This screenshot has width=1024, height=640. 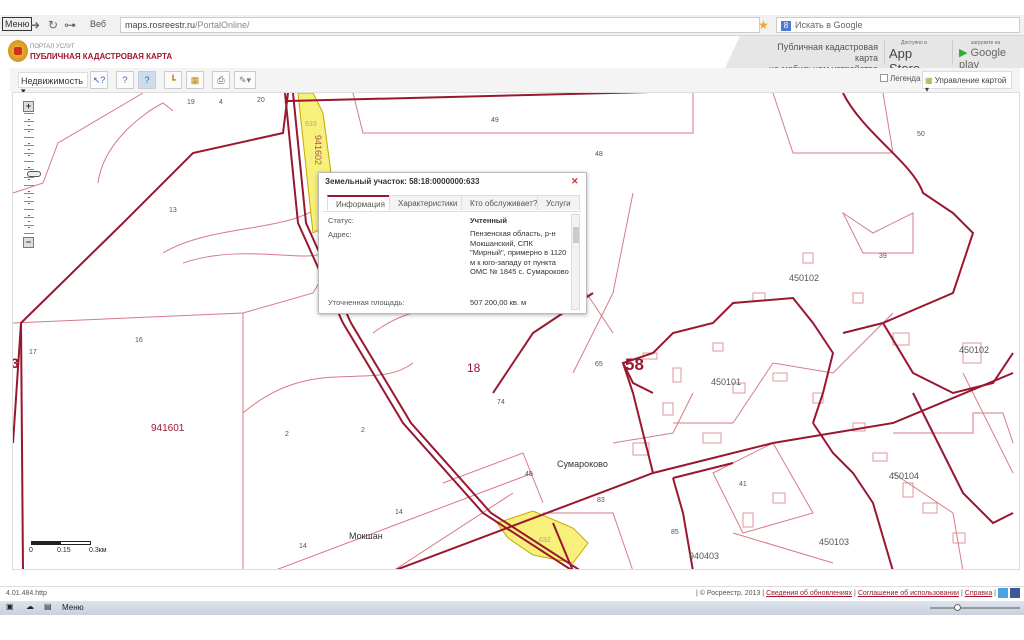 I want to click on browser-status-bar: ▣ ☁ ▤ Меню, so click(x=512, y=608).